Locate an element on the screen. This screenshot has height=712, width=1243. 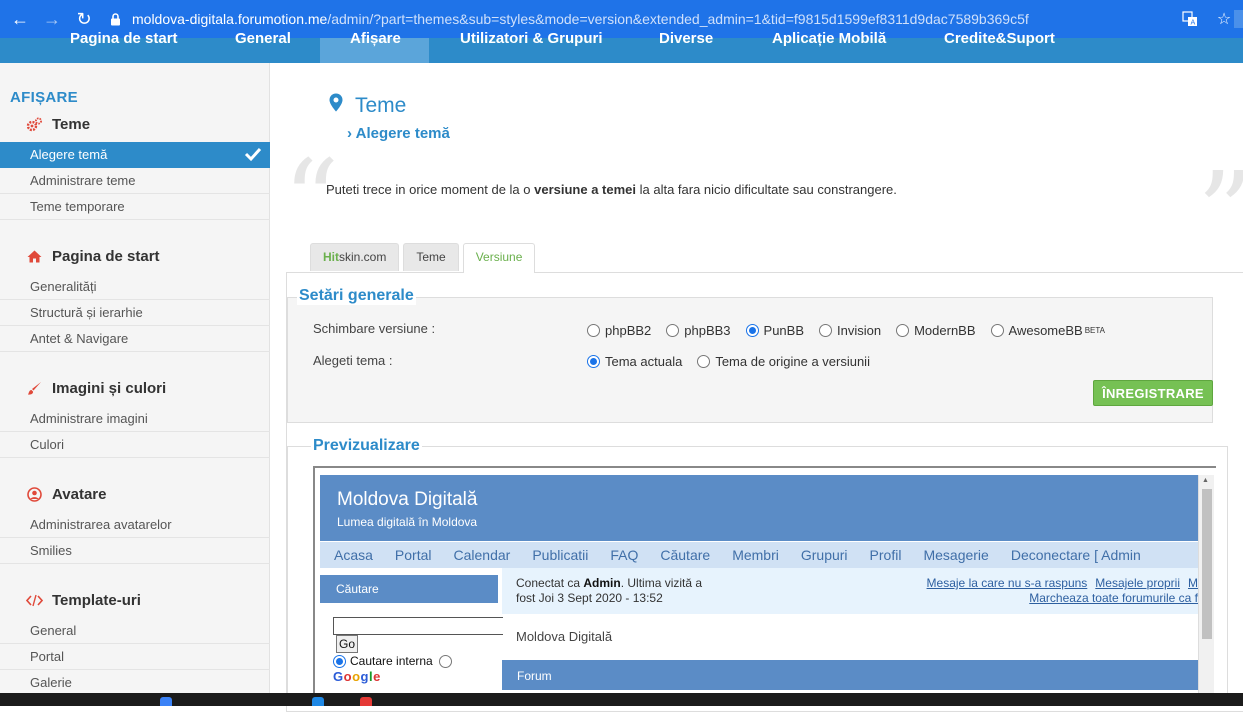
tab-teme: Teme is located at coordinates (431, 257).